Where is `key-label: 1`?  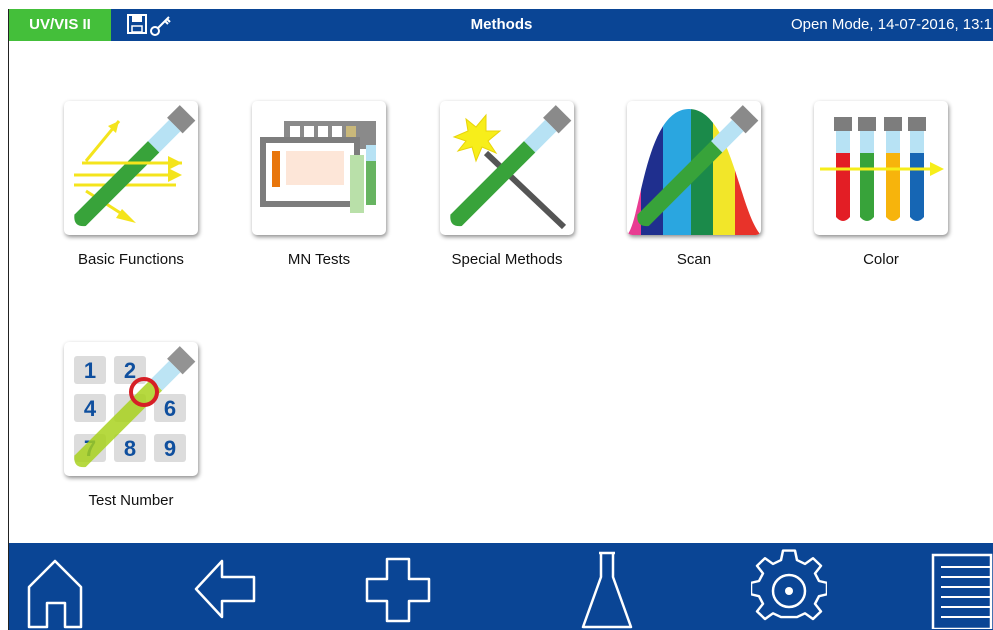 key-label: 1 is located at coordinates (90, 370).